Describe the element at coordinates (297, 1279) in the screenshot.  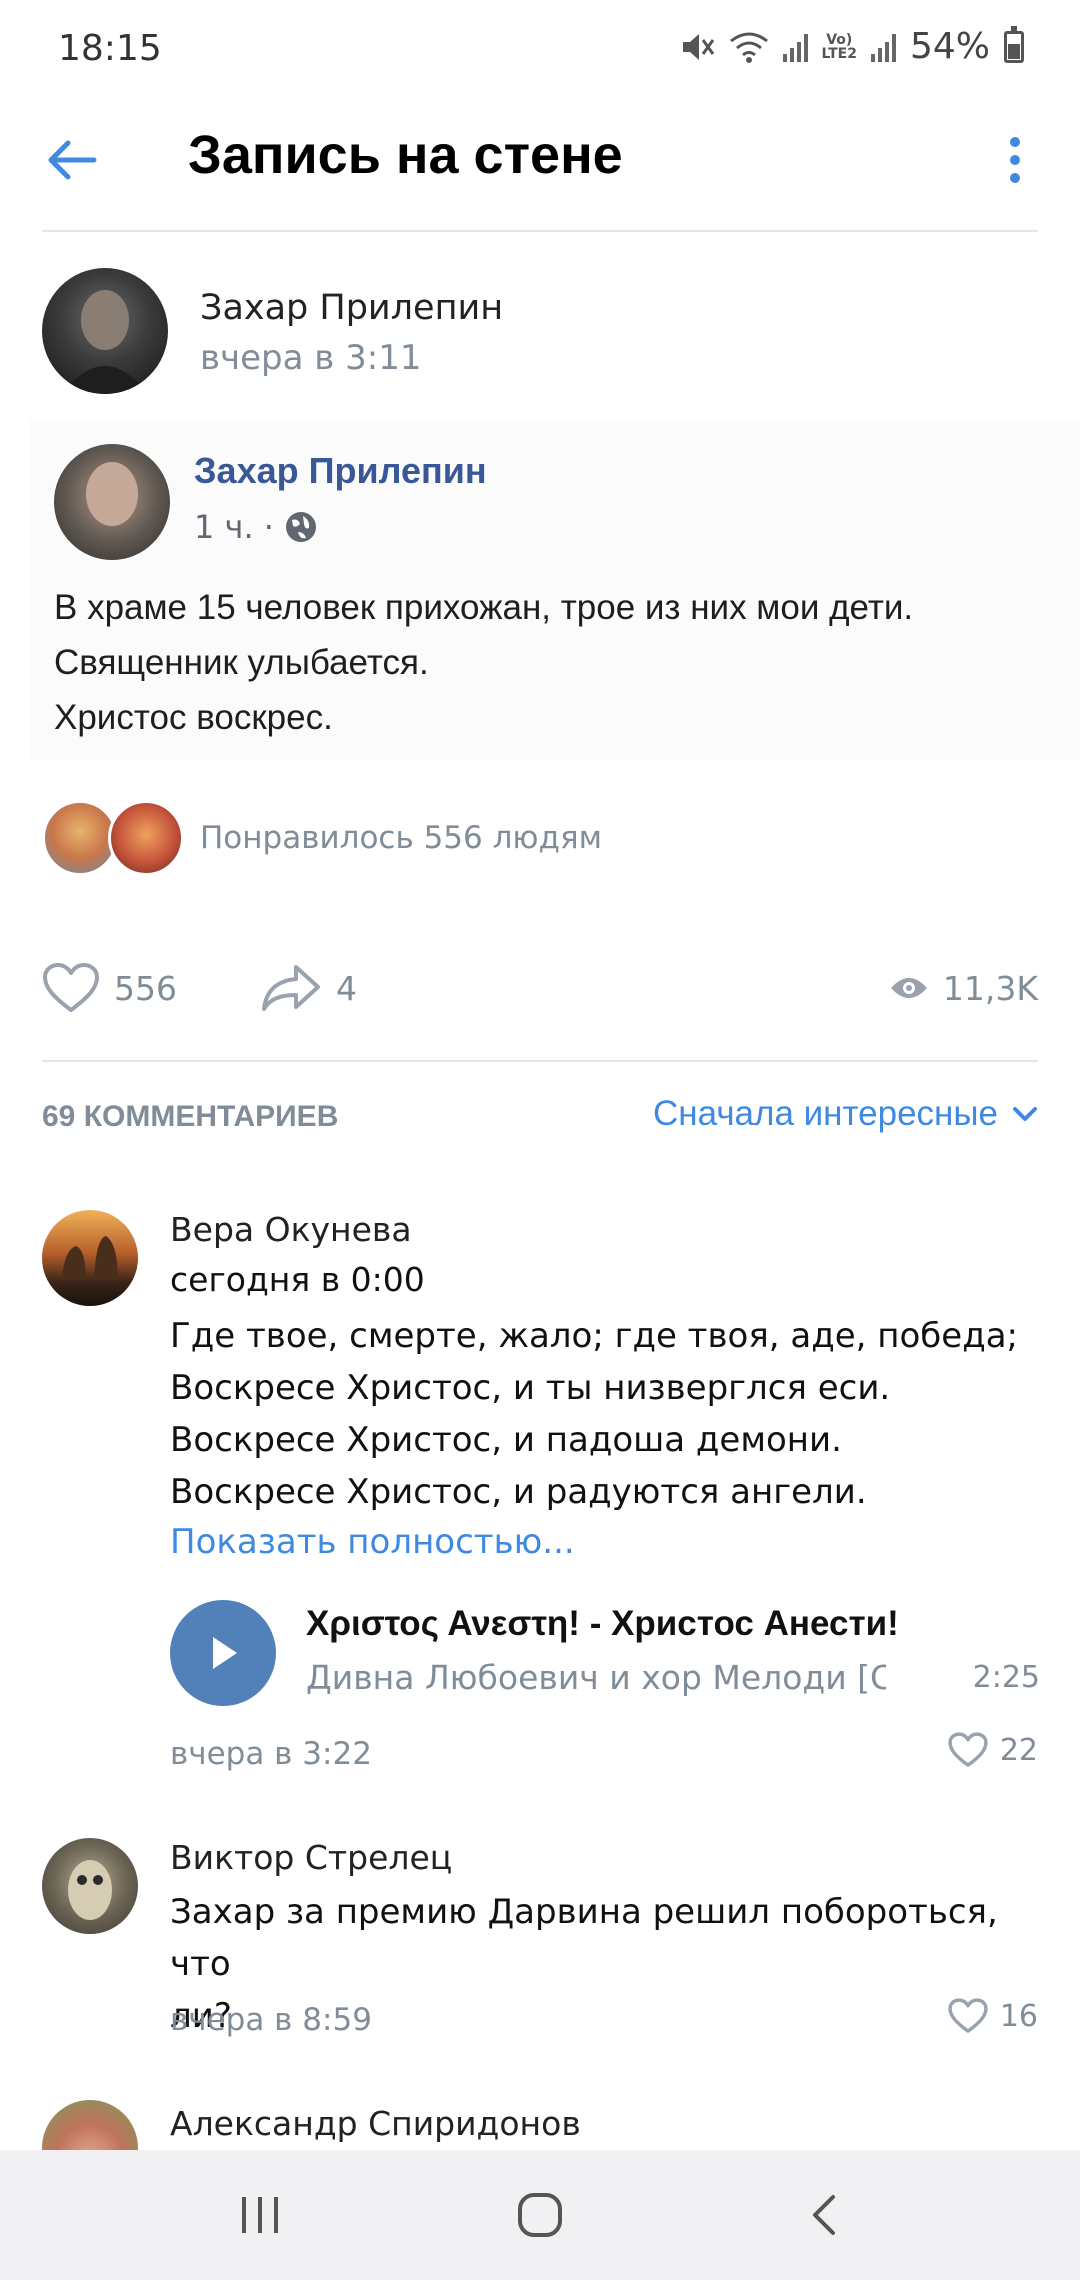
I see `comment-time: сегодня в 0:00` at that location.